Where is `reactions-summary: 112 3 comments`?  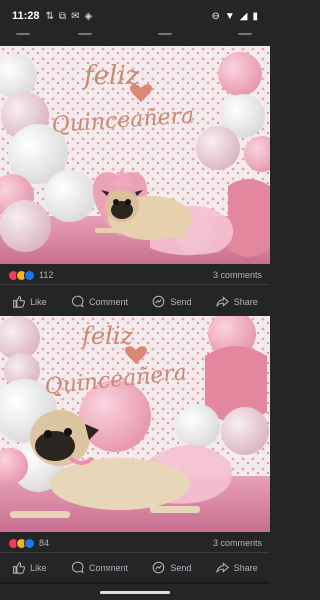 reactions-summary: 112 3 comments is located at coordinates (135, 275).